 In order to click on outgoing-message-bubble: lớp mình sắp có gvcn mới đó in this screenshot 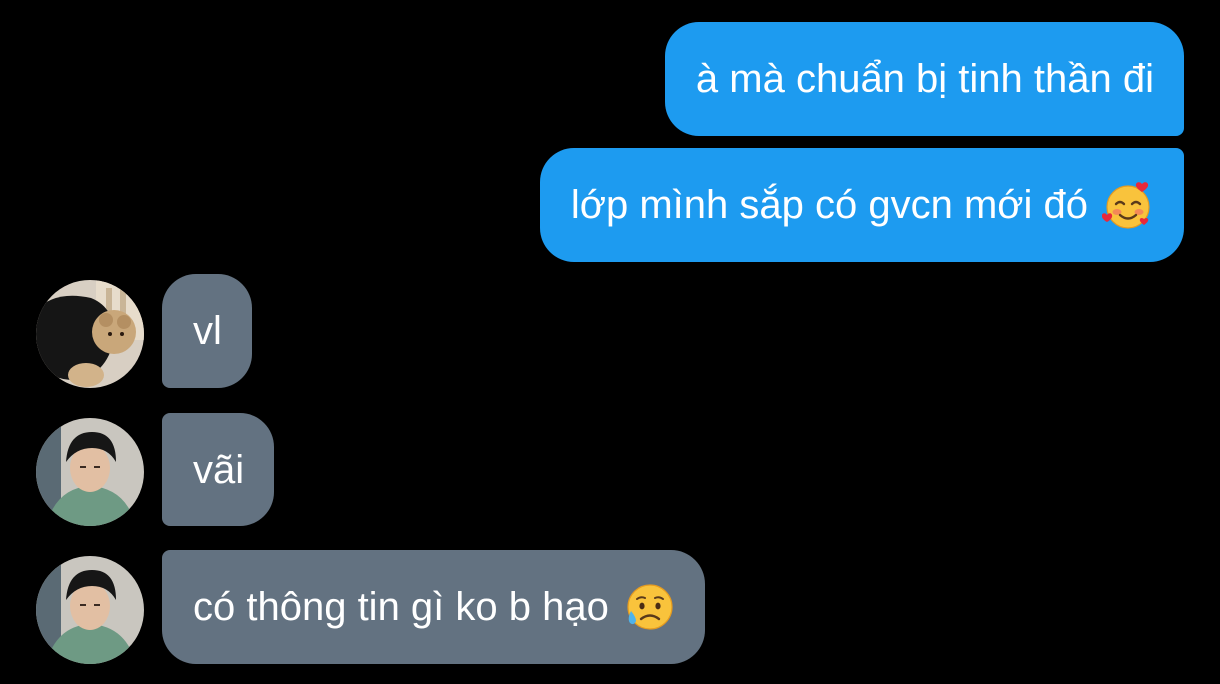, I will do `click(861, 205)`.